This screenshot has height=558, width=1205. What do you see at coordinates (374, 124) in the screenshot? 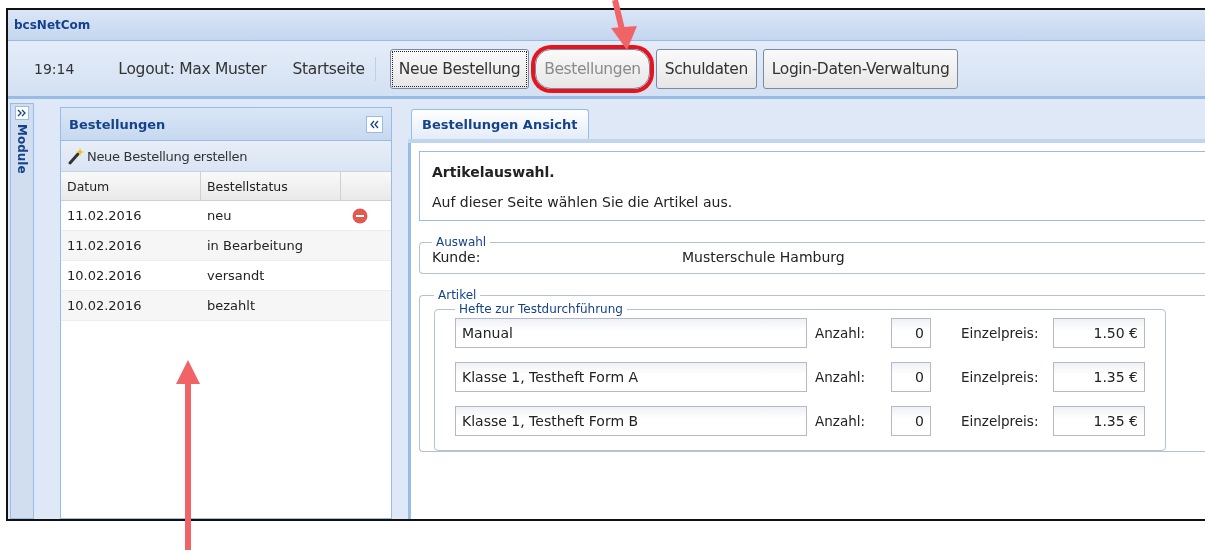
I see `collapse-icon` at bounding box center [374, 124].